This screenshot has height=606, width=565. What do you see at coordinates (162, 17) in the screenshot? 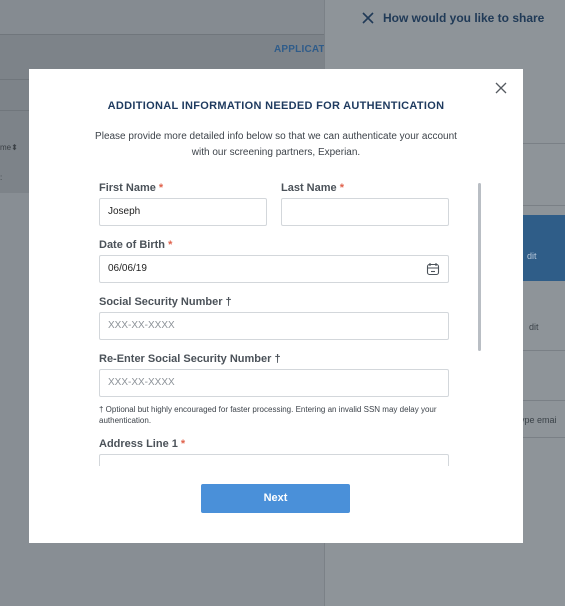
I see `bg-header-strip` at bounding box center [162, 17].